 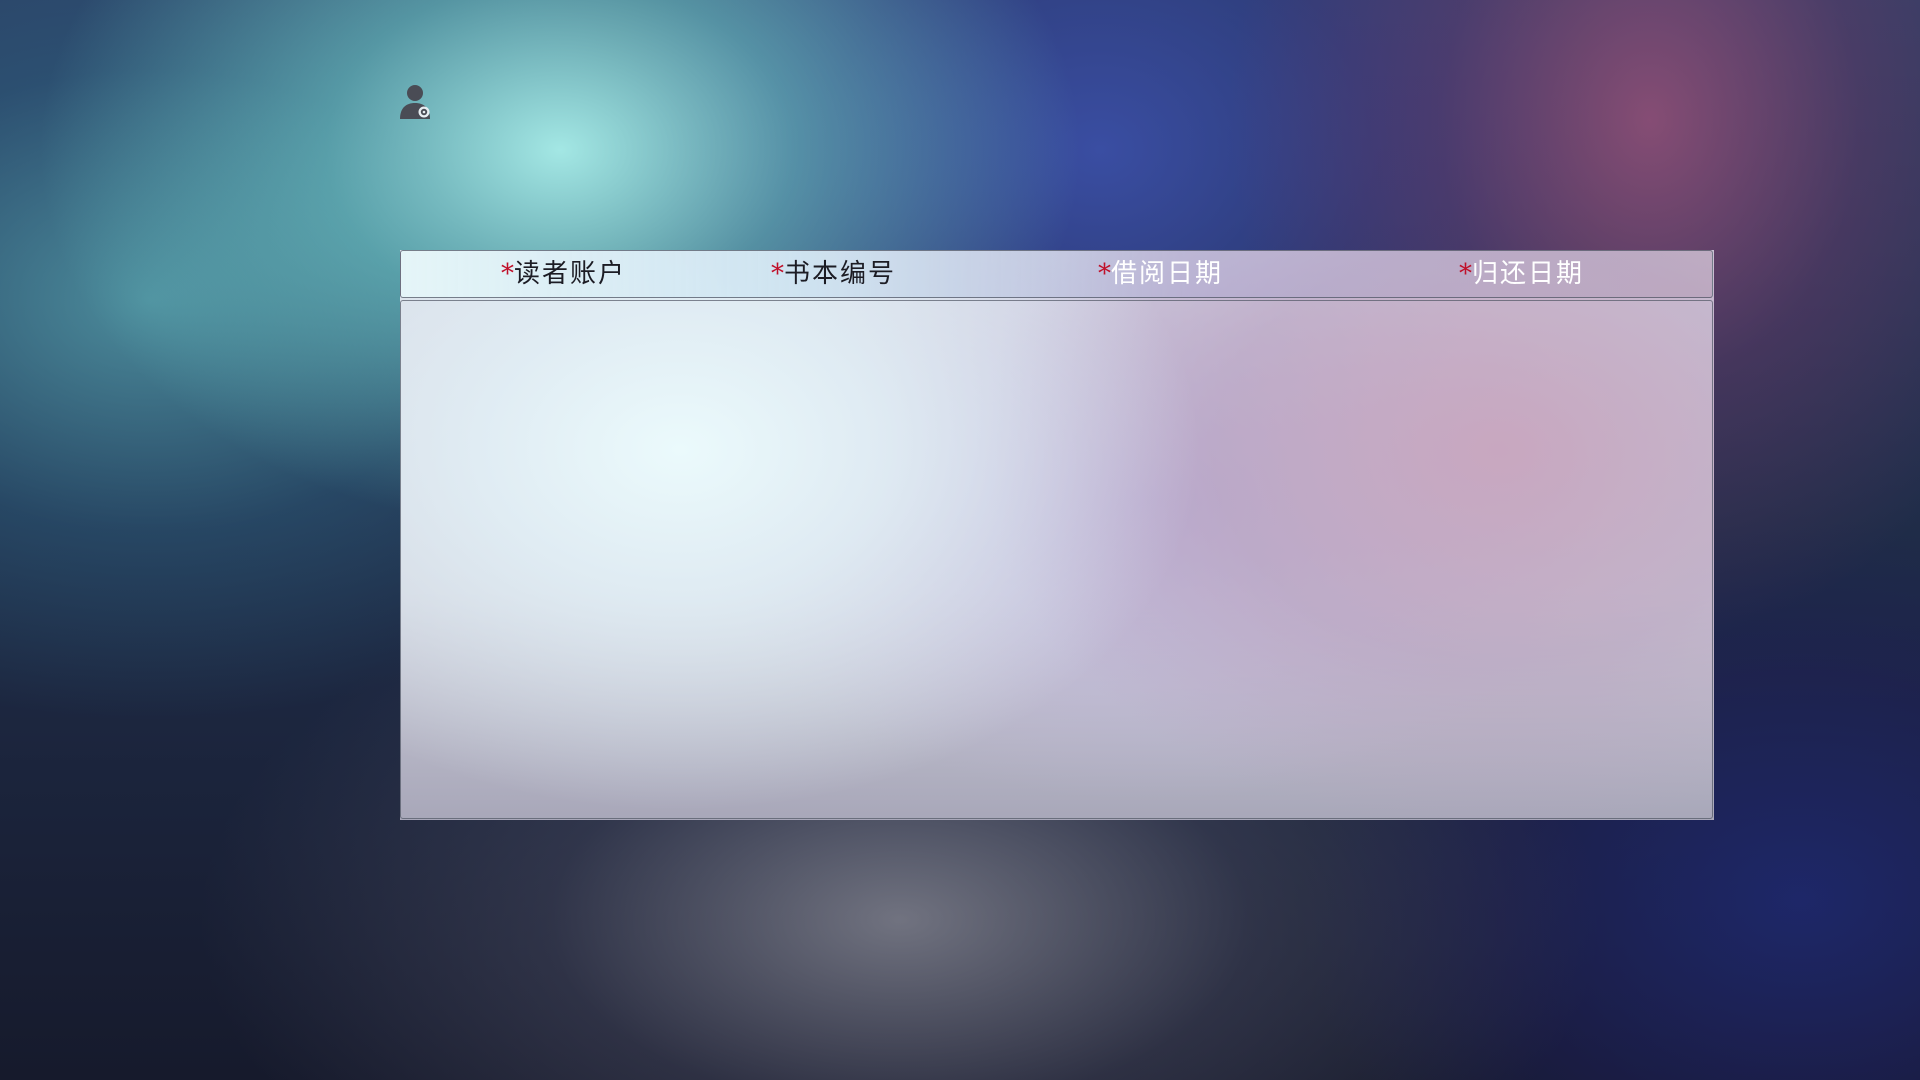 What do you see at coordinates (1167, 274) in the screenshot?
I see `column-label: 借阅日期` at bounding box center [1167, 274].